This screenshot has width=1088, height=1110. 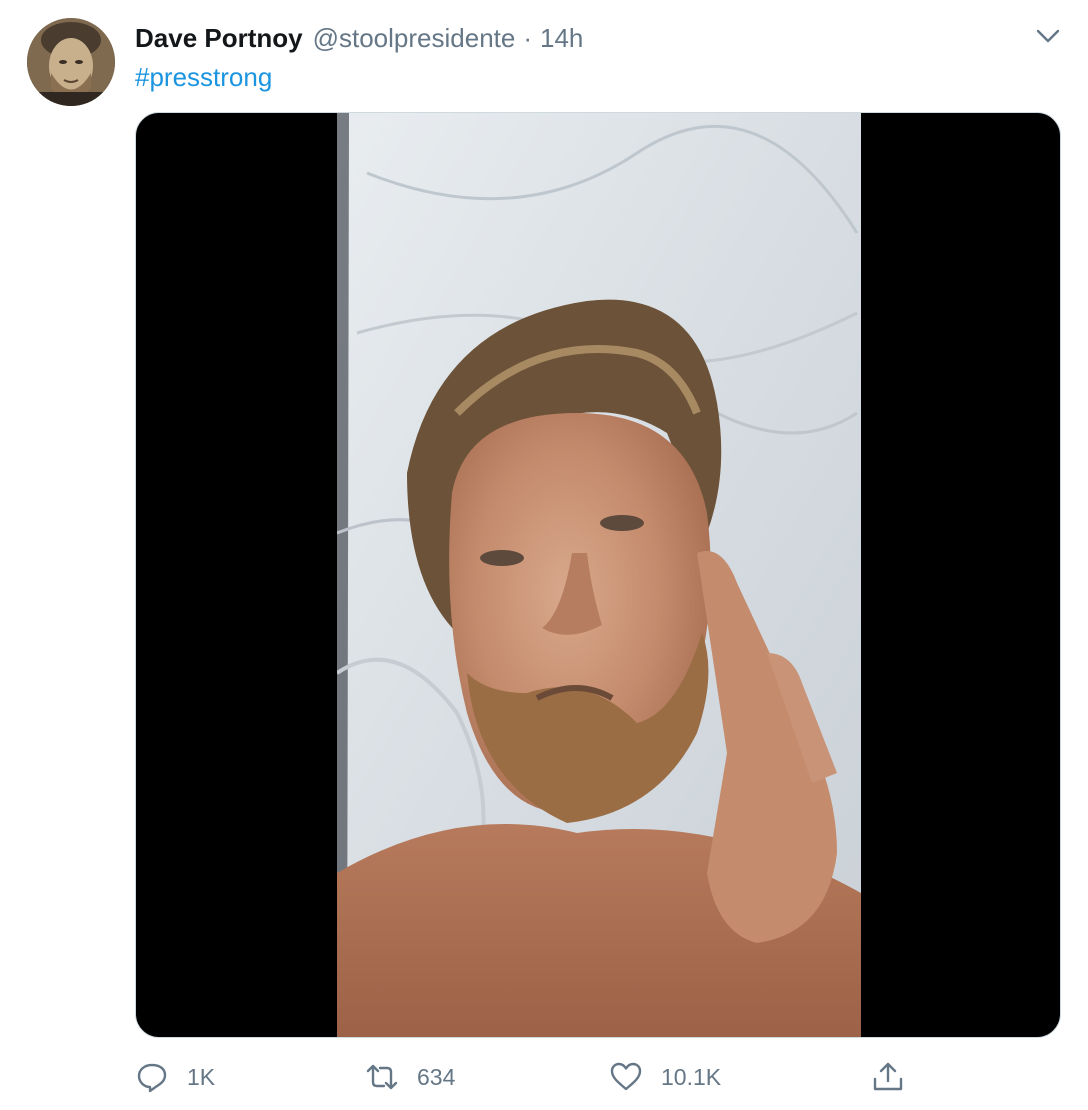 I want to click on like-button: 10.1K, so click(x=665, y=1077).